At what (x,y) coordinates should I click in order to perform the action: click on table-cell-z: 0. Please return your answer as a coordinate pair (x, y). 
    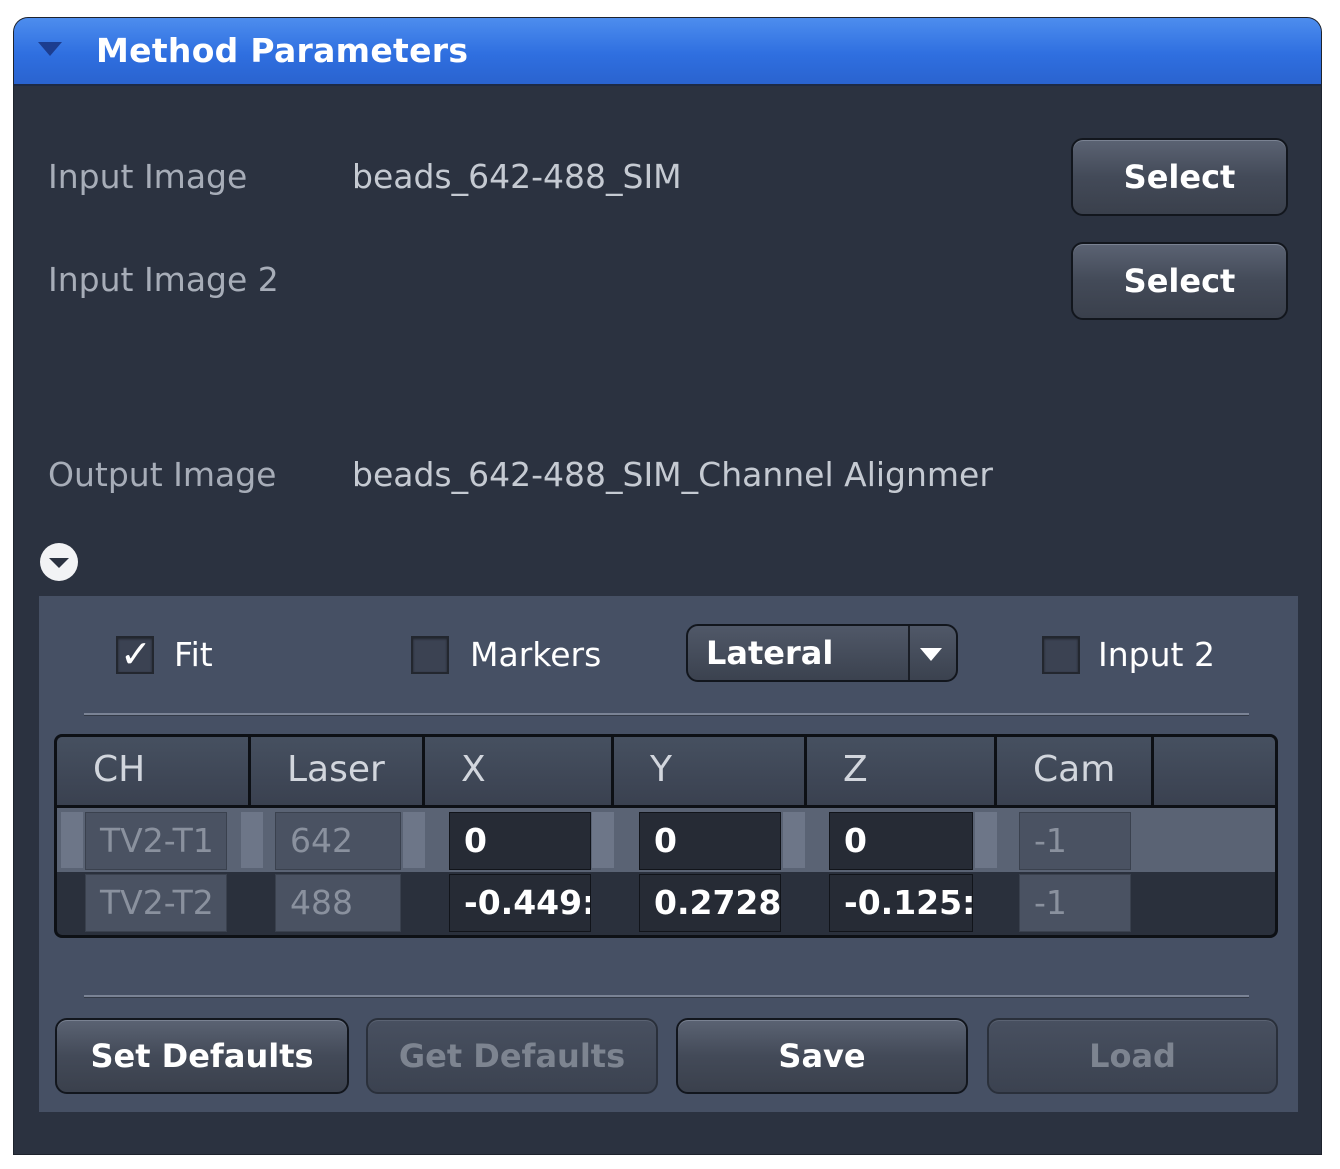
    Looking at the image, I should click on (901, 841).